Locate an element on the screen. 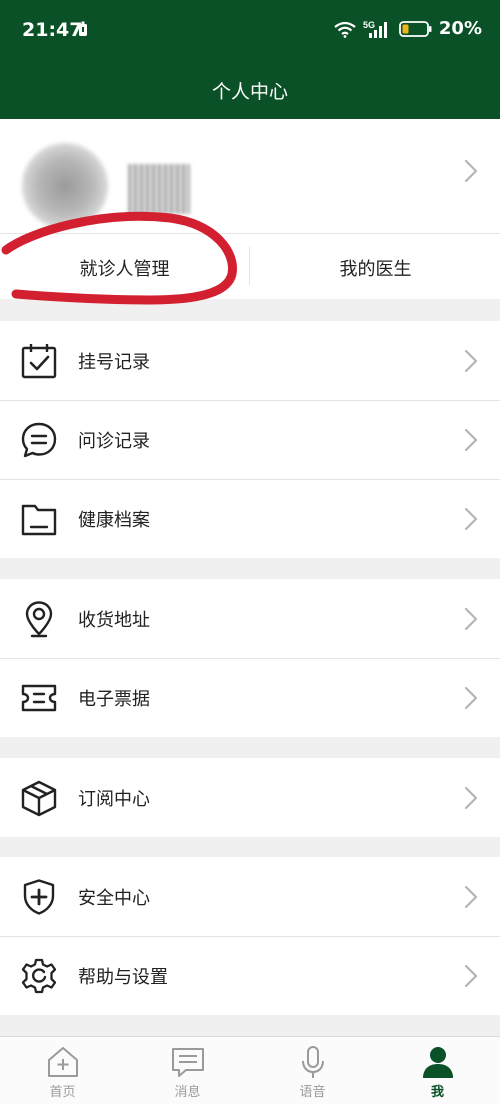 The image size is (500, 1104). bottom-tab-bar: 首页 消息 语音 我 is located at coordinates (250, 1070).